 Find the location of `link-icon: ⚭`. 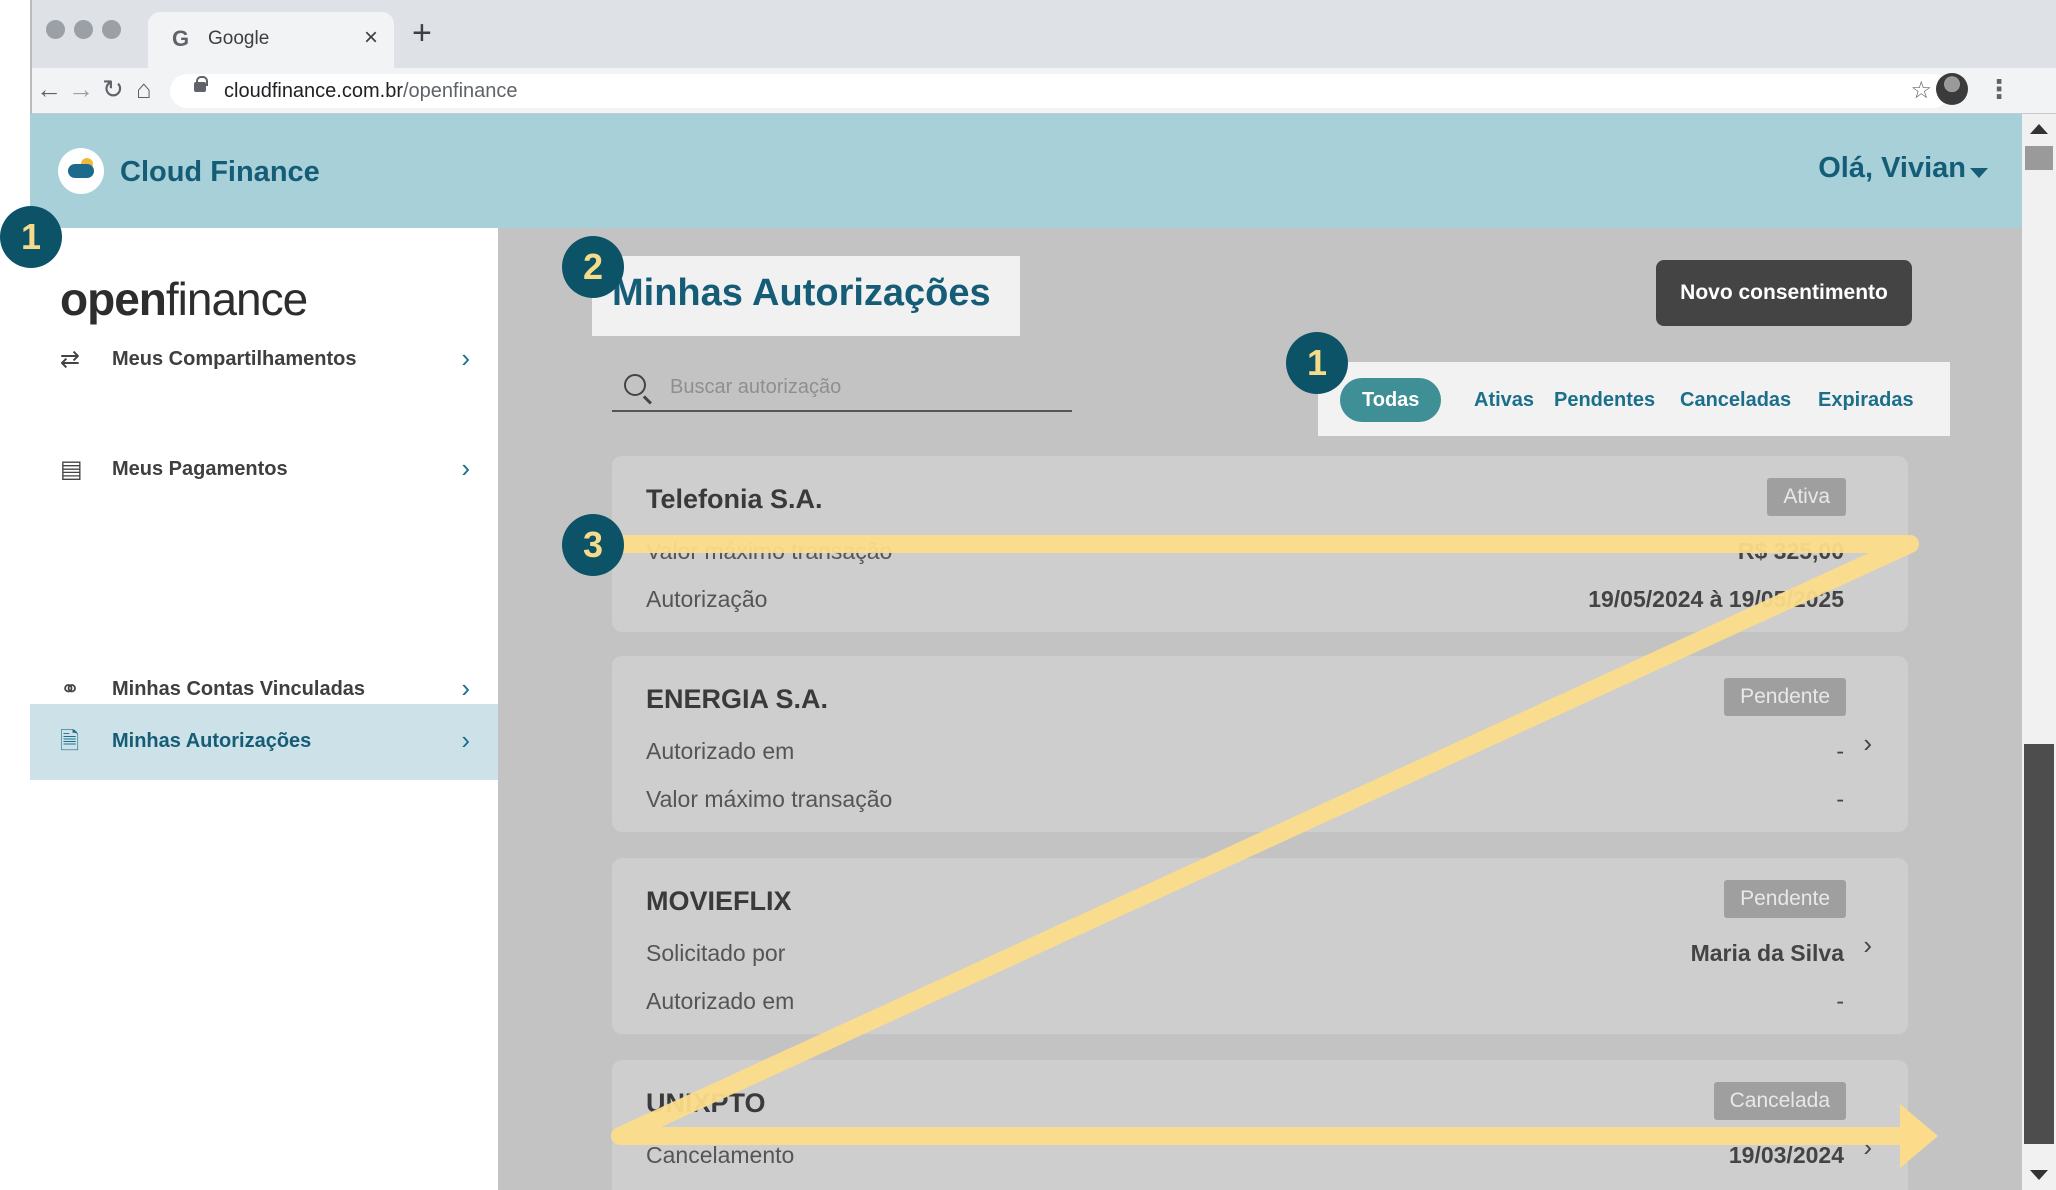

link-icon: ⚭ is located at coordinates (70, 689).